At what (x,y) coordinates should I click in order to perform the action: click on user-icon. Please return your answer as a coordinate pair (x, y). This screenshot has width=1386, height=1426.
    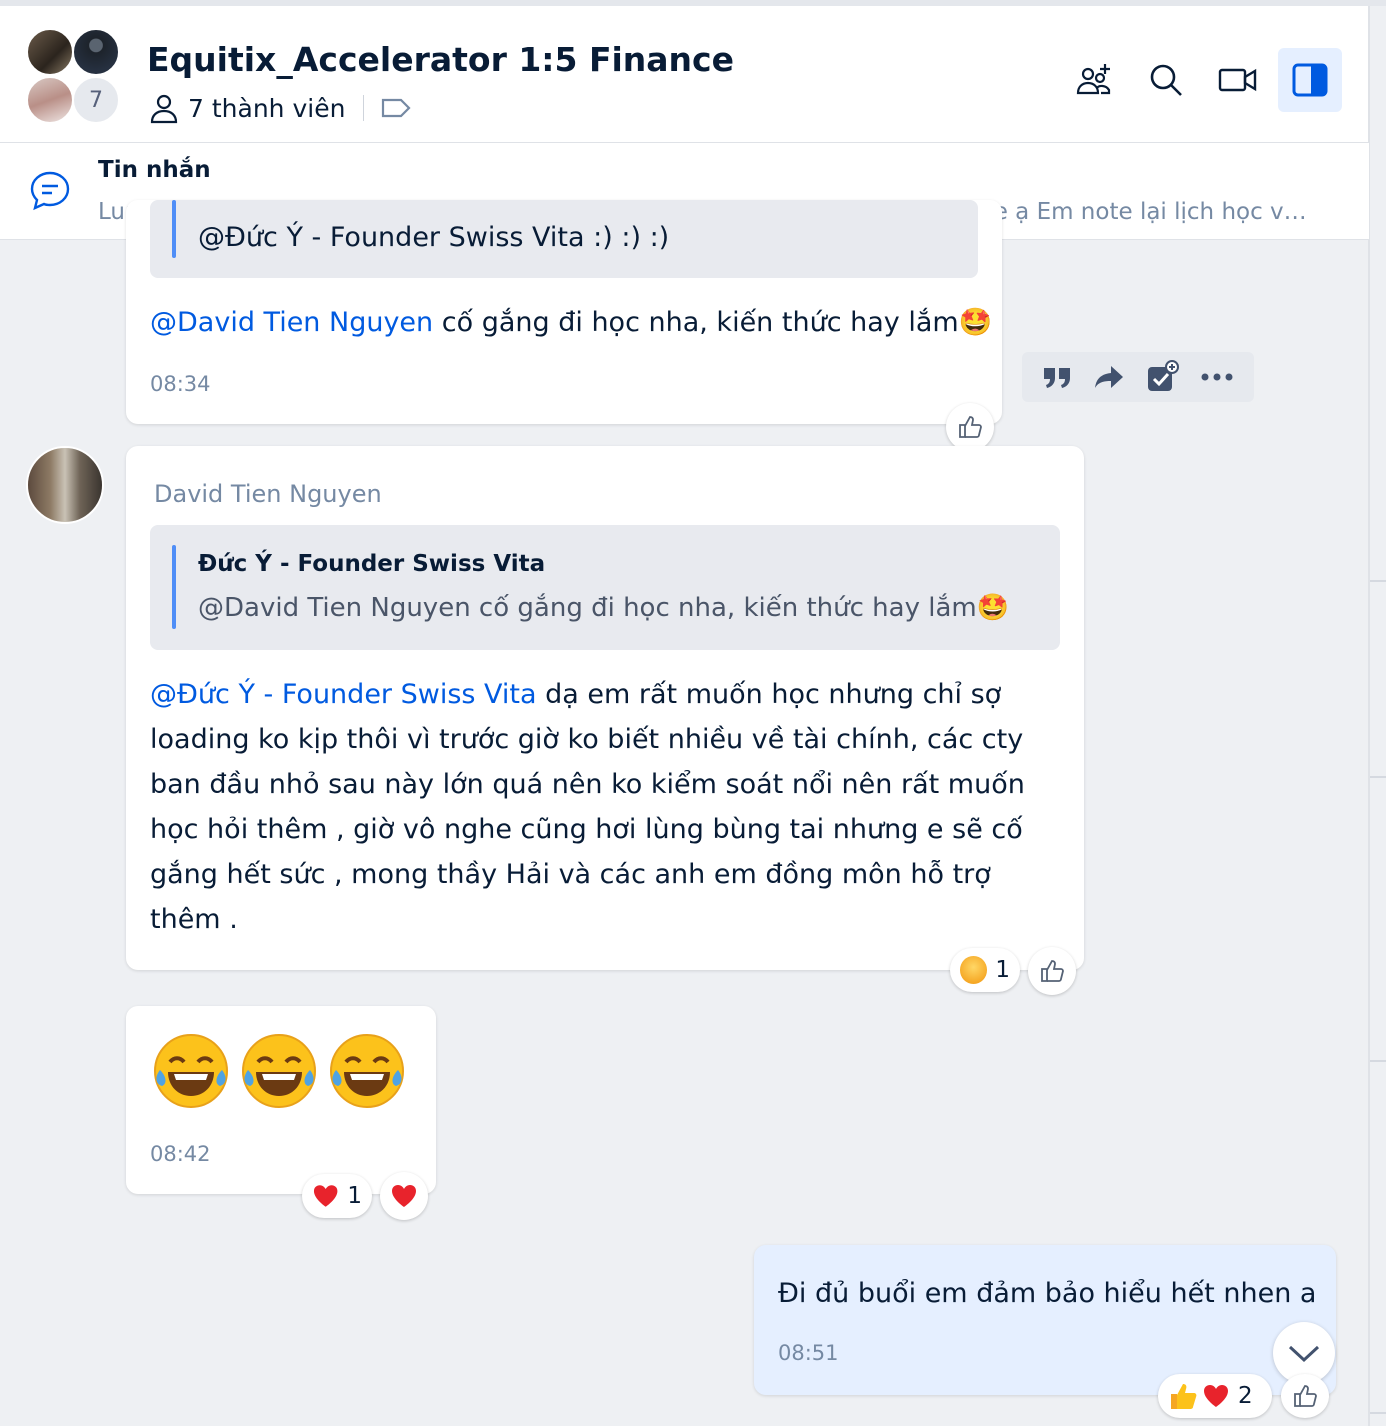
    Looking at the image, I should click on (164, 109).